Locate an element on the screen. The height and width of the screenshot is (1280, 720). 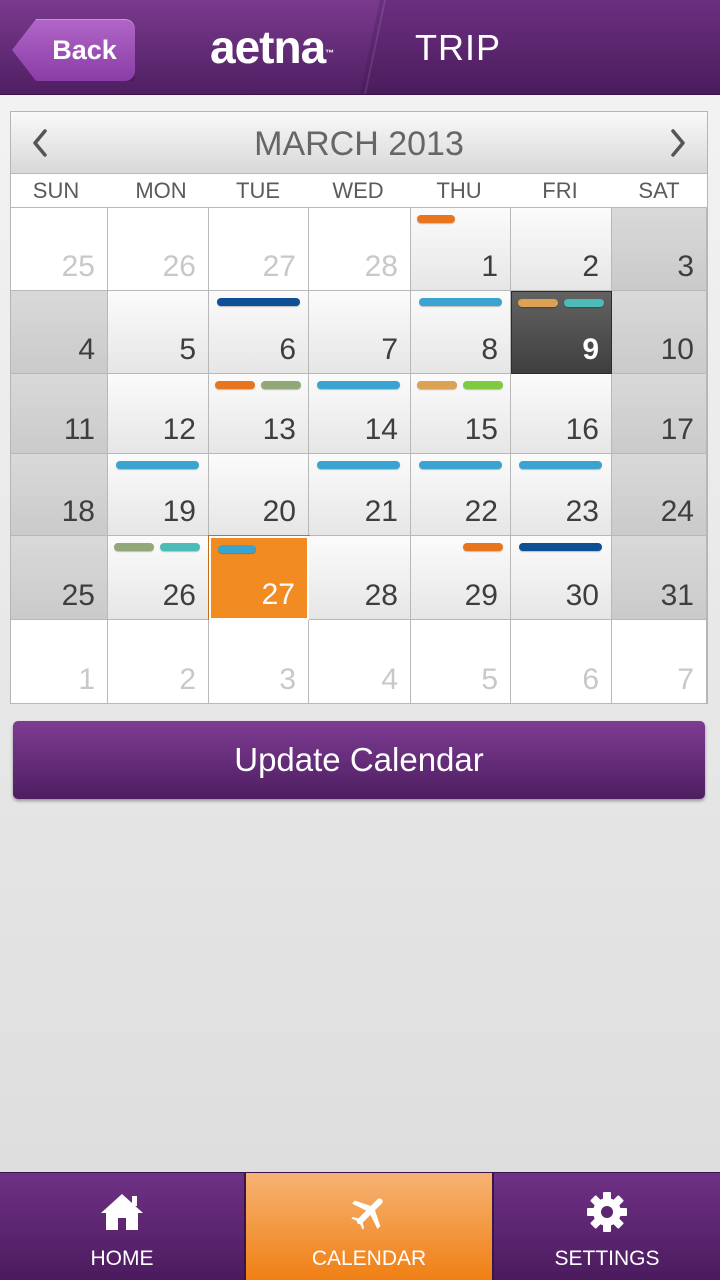
day-number: 20 is located at coordinates (279, 511).